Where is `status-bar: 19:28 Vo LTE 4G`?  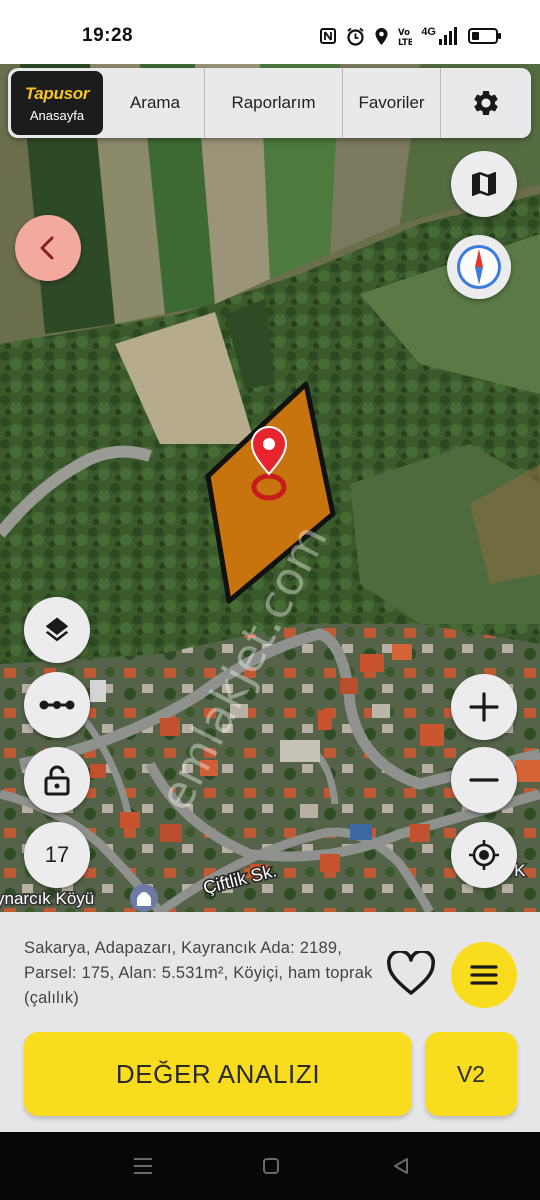 status-bar: 19:28 Vo LTE 4G is located at coordinates (270, 32).